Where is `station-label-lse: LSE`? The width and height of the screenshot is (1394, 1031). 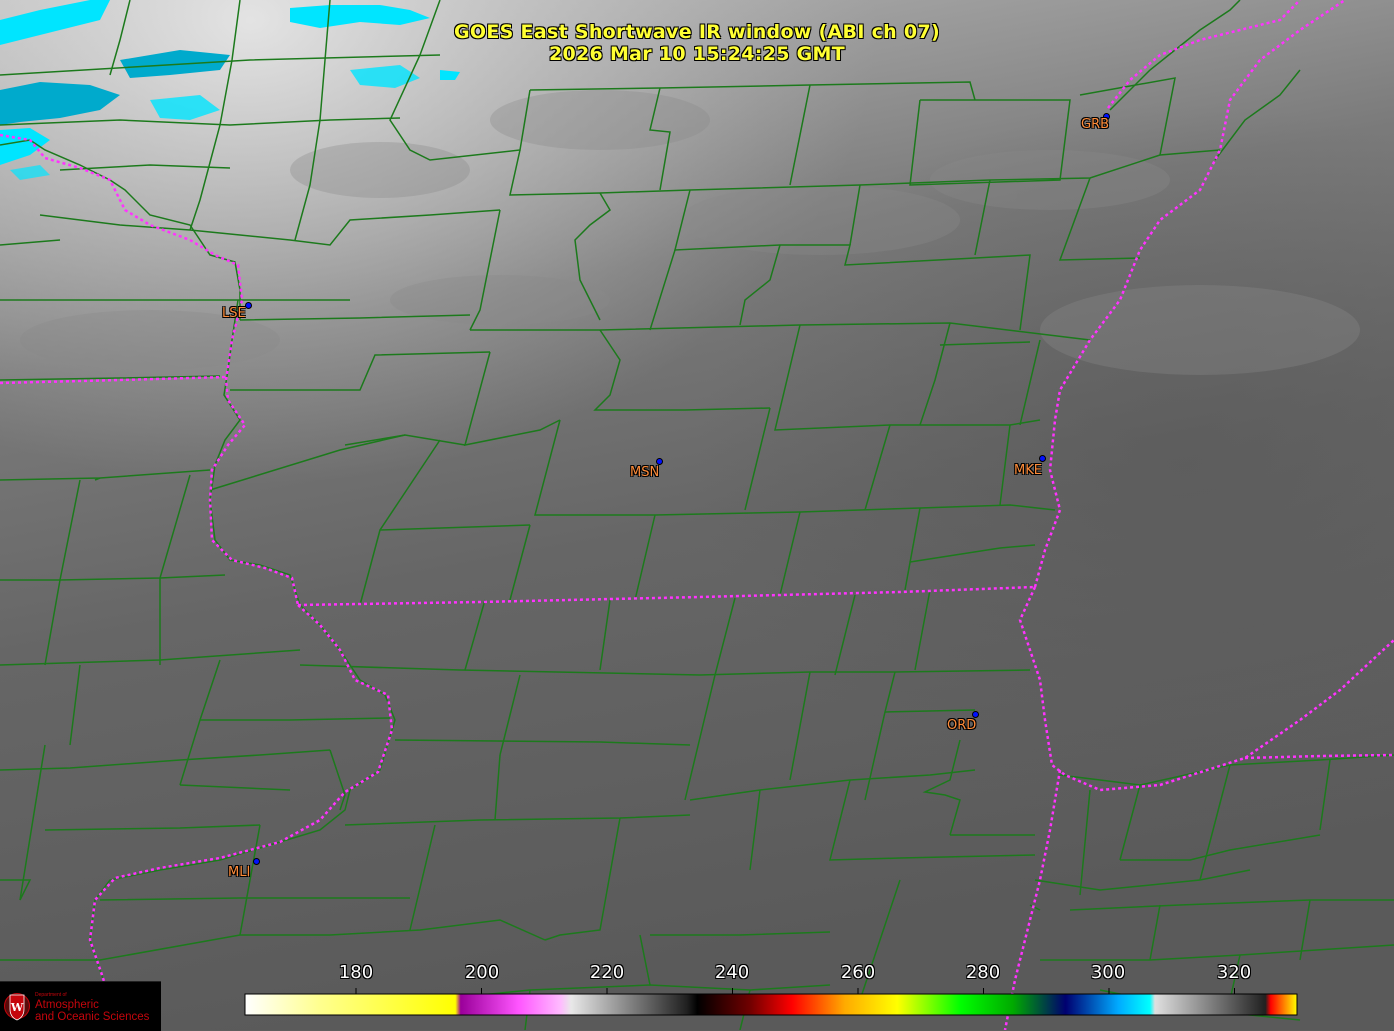
station-label-lse: LSE is located at coordinates (234, 313).